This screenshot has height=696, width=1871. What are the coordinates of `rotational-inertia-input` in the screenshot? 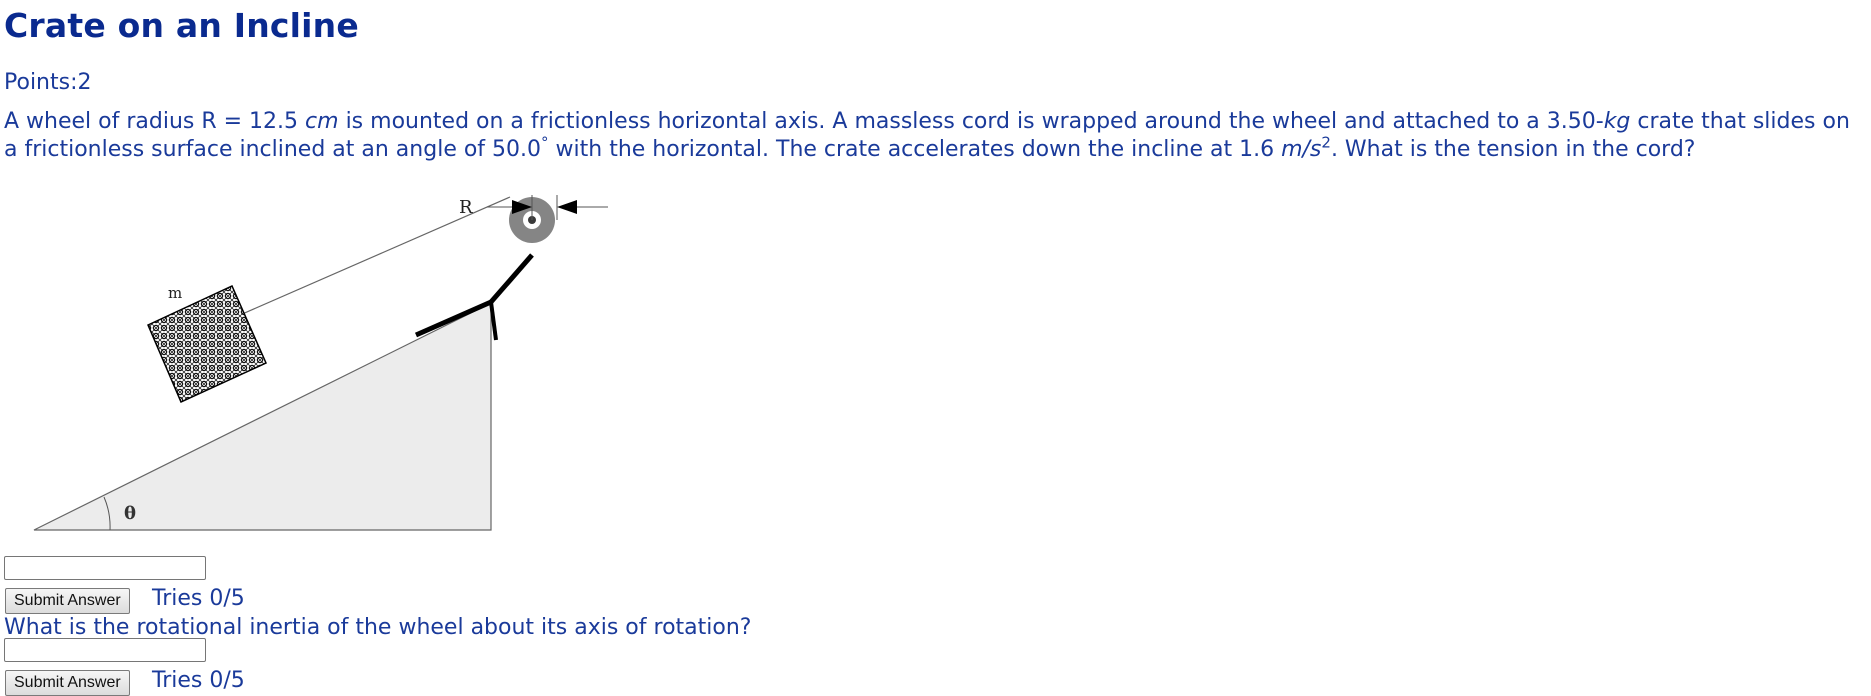 It's located at (105, 650).